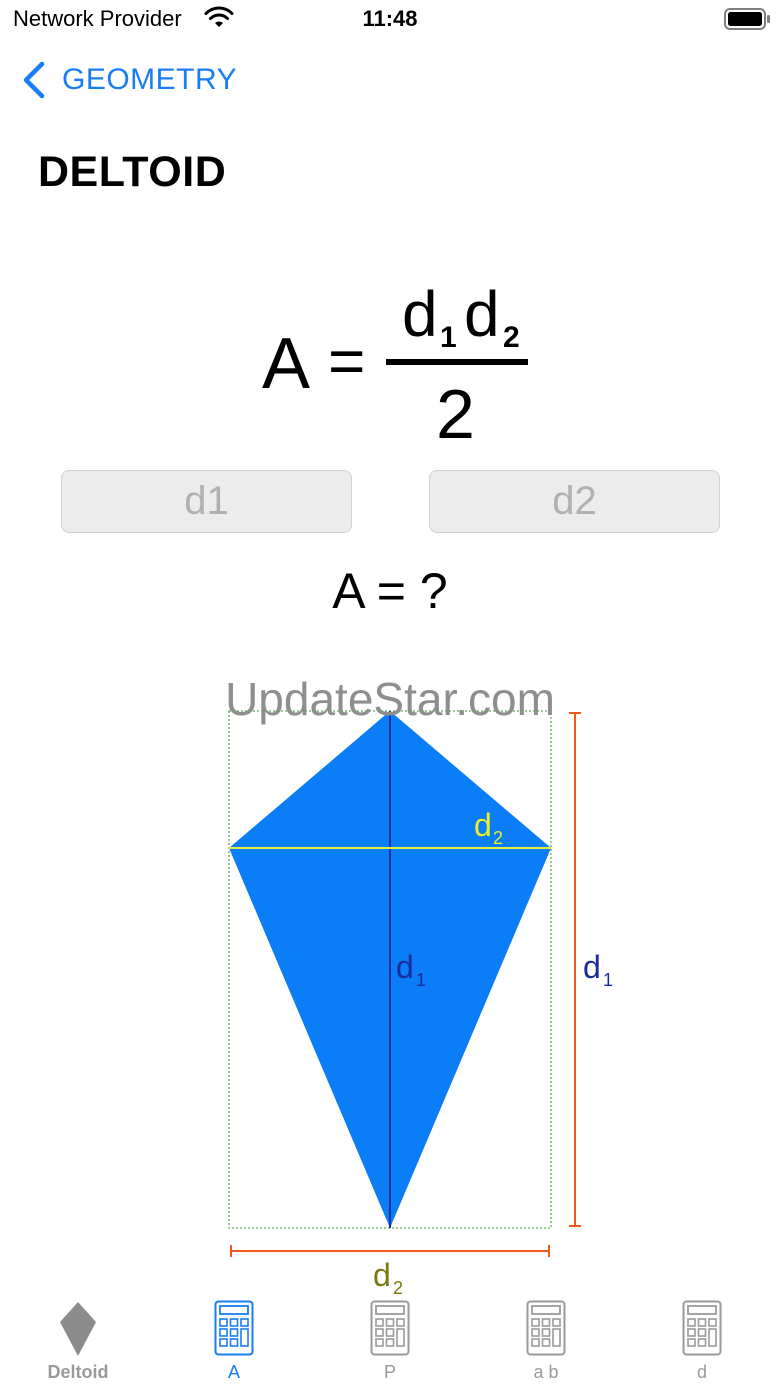 The width and height of the screenshot is (780, 1387). Describe the element at coordinates (206, 501) in the screenshot. I see `d1-input` at that location.